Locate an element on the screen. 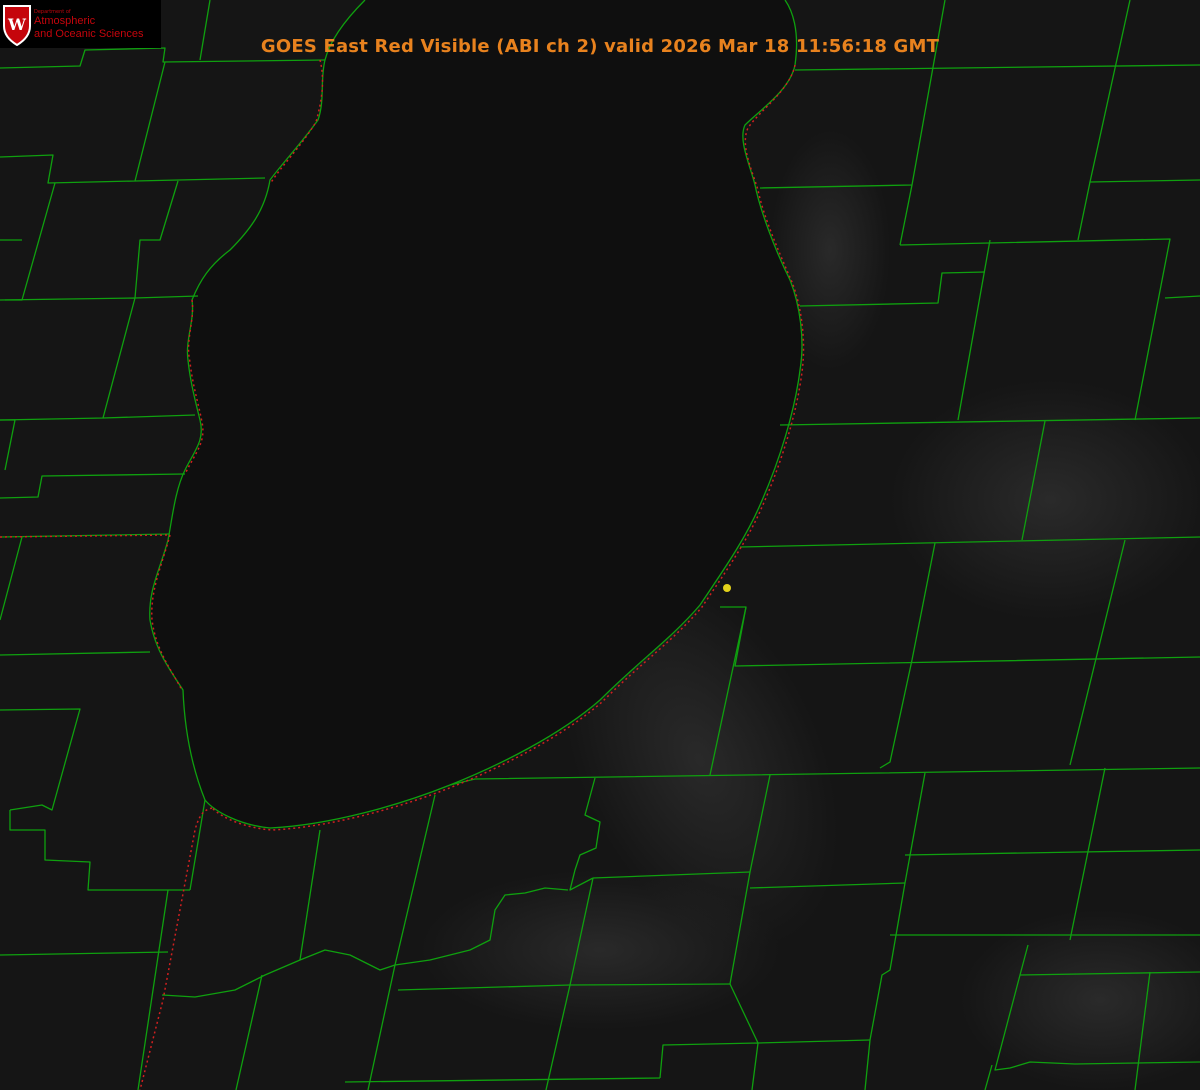 The height and width of the screenshot is (1090, 1200). station-marker is located at coordinates (727, 588).